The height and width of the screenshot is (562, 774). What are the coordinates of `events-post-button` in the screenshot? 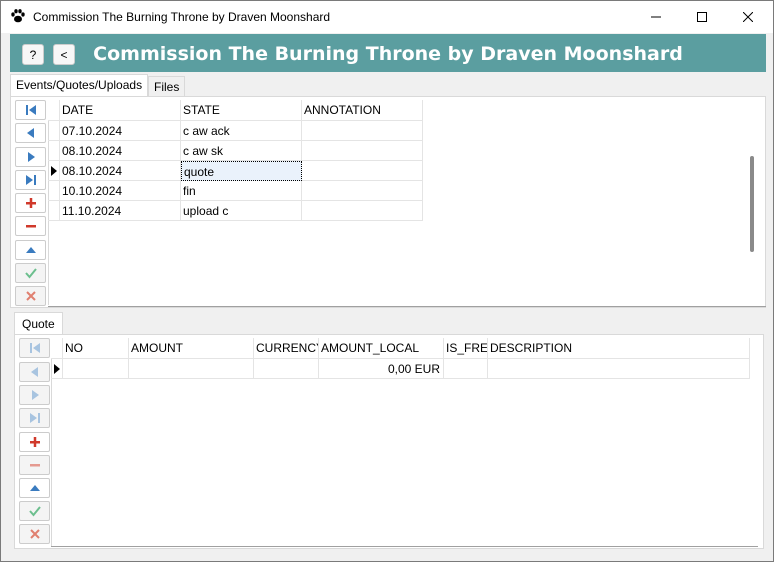 It's located at (30, 273).